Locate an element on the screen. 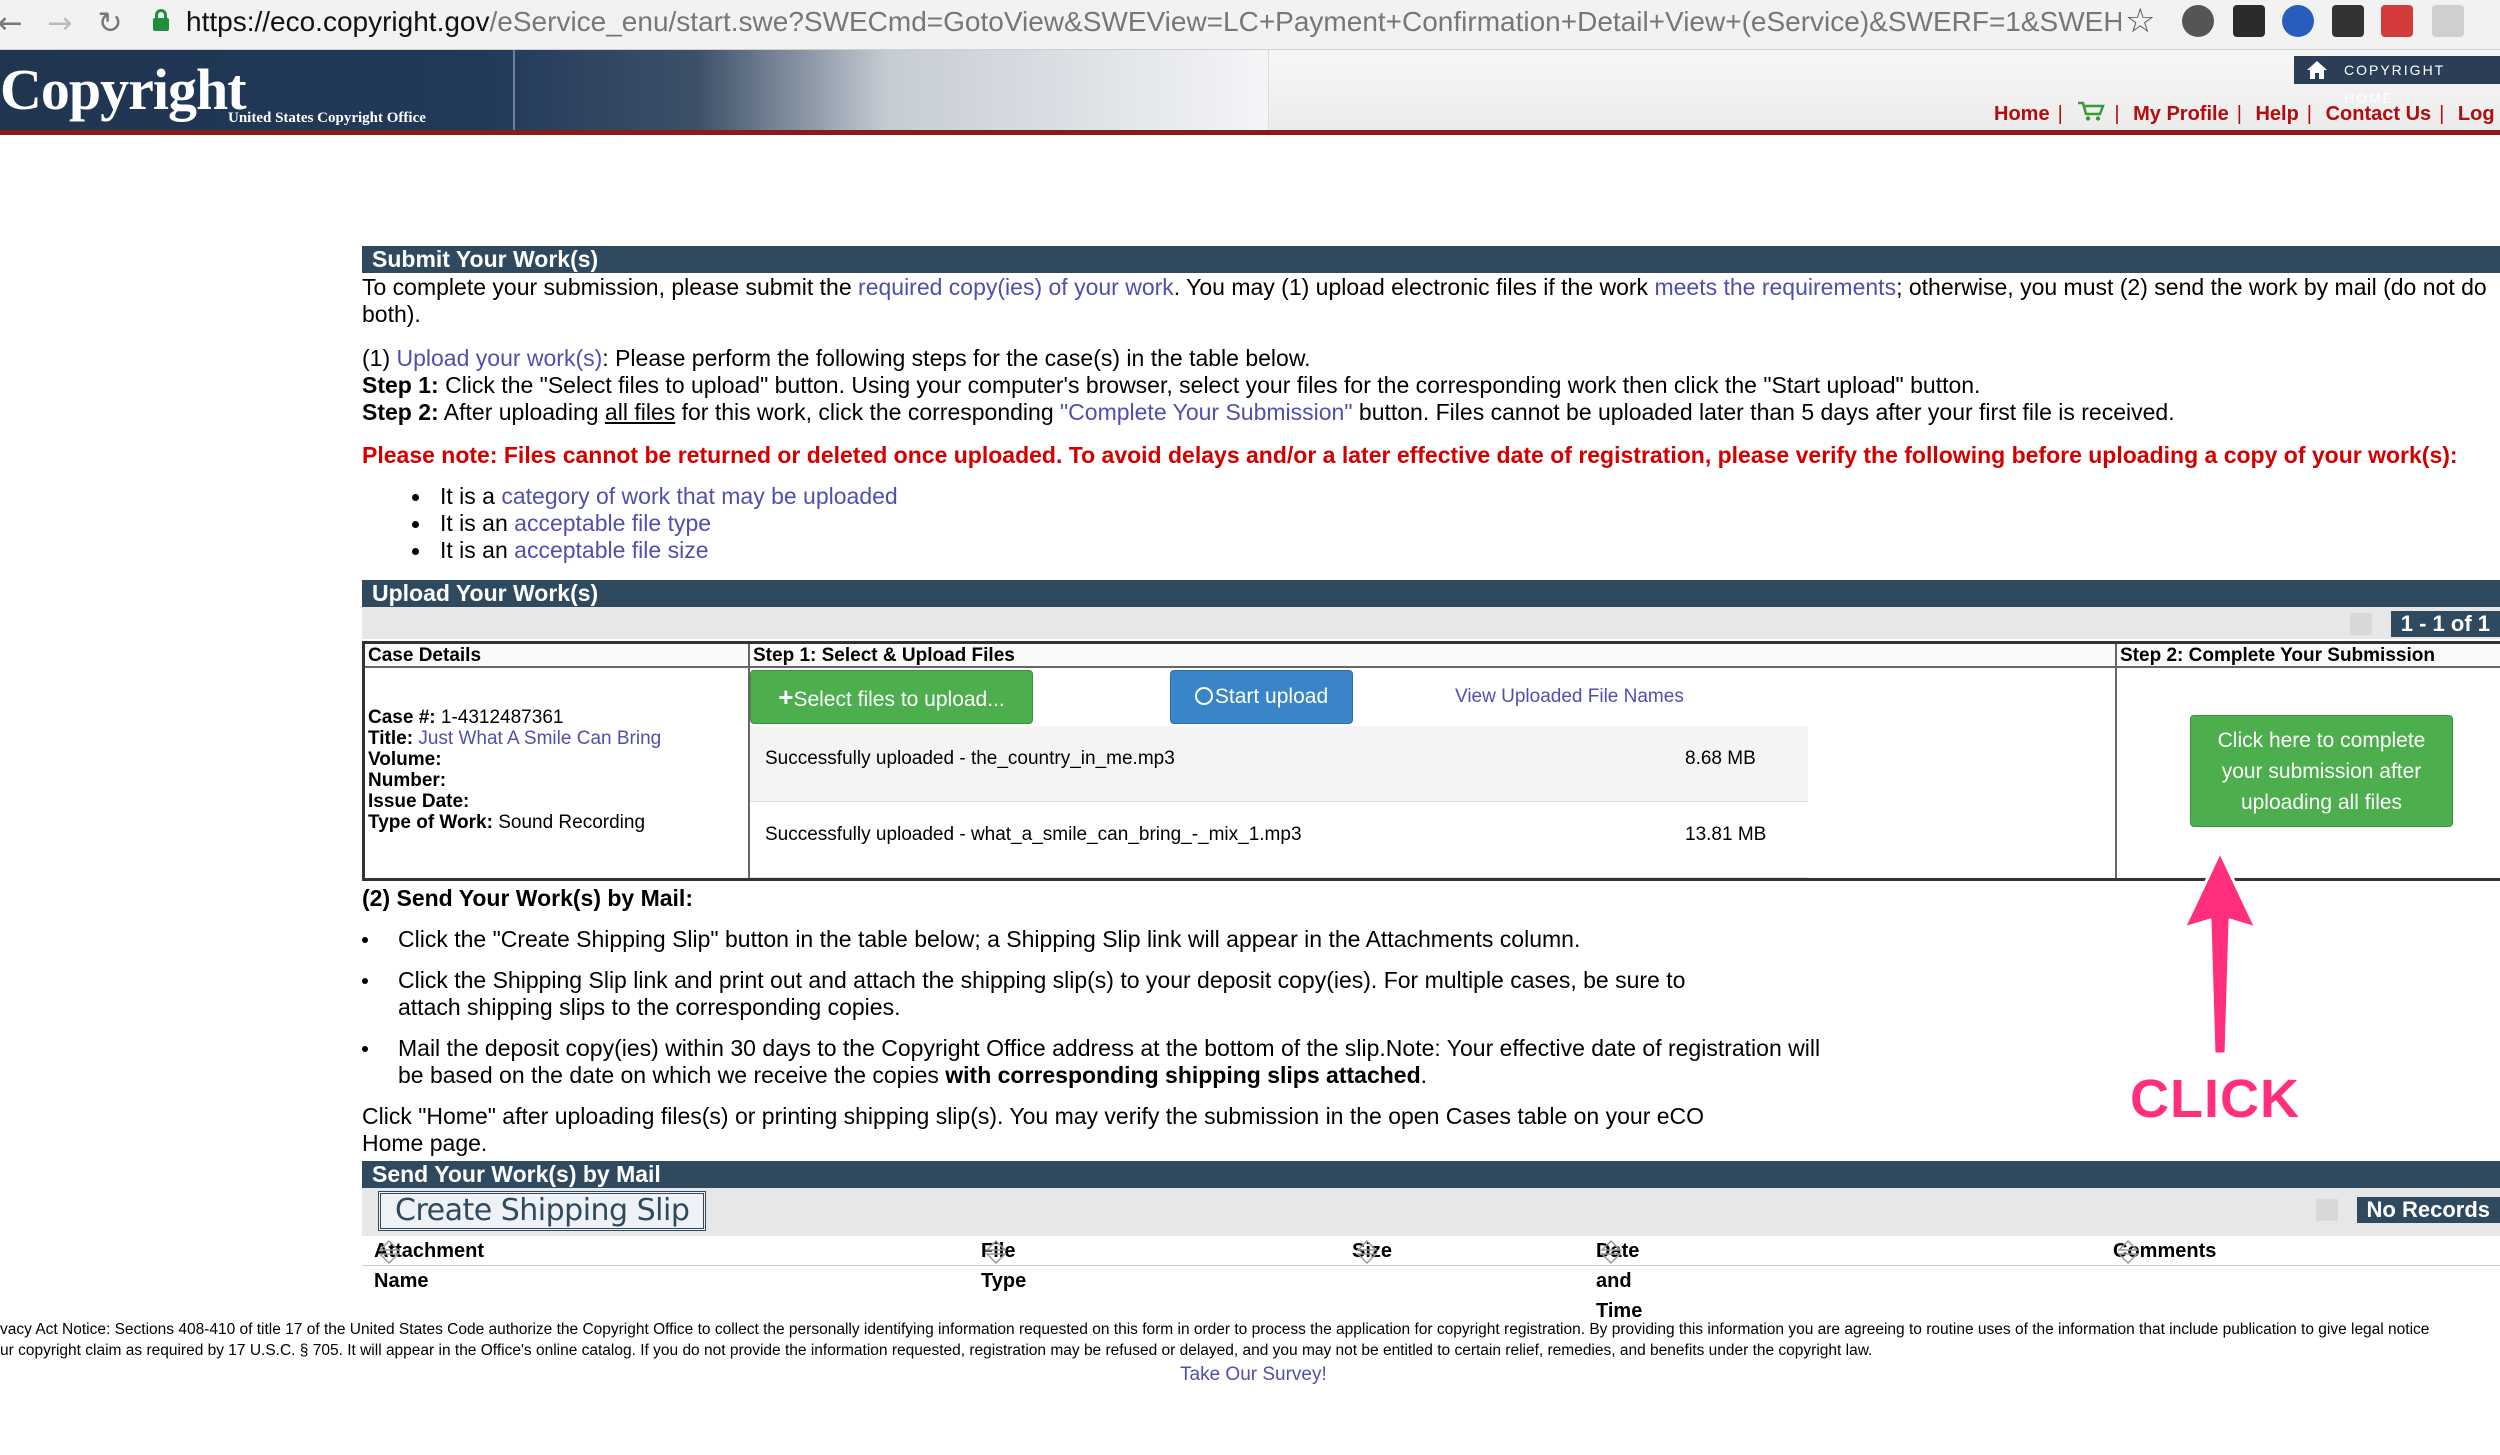 This screenshot has height=1455, width=2500. step-1-label: Step 1: is located at coordinates (400, 385).